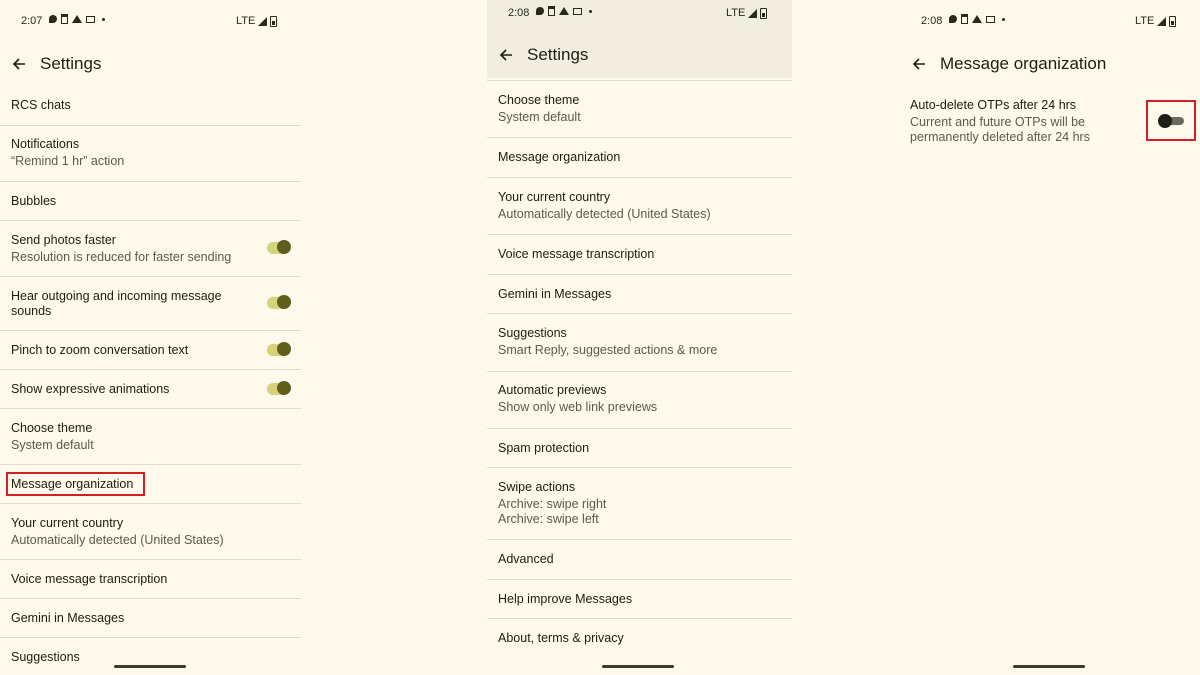  Describe the element at coordinates (89, 579) in the screenshot. I see `item-title: Voice message transcription` at that location.